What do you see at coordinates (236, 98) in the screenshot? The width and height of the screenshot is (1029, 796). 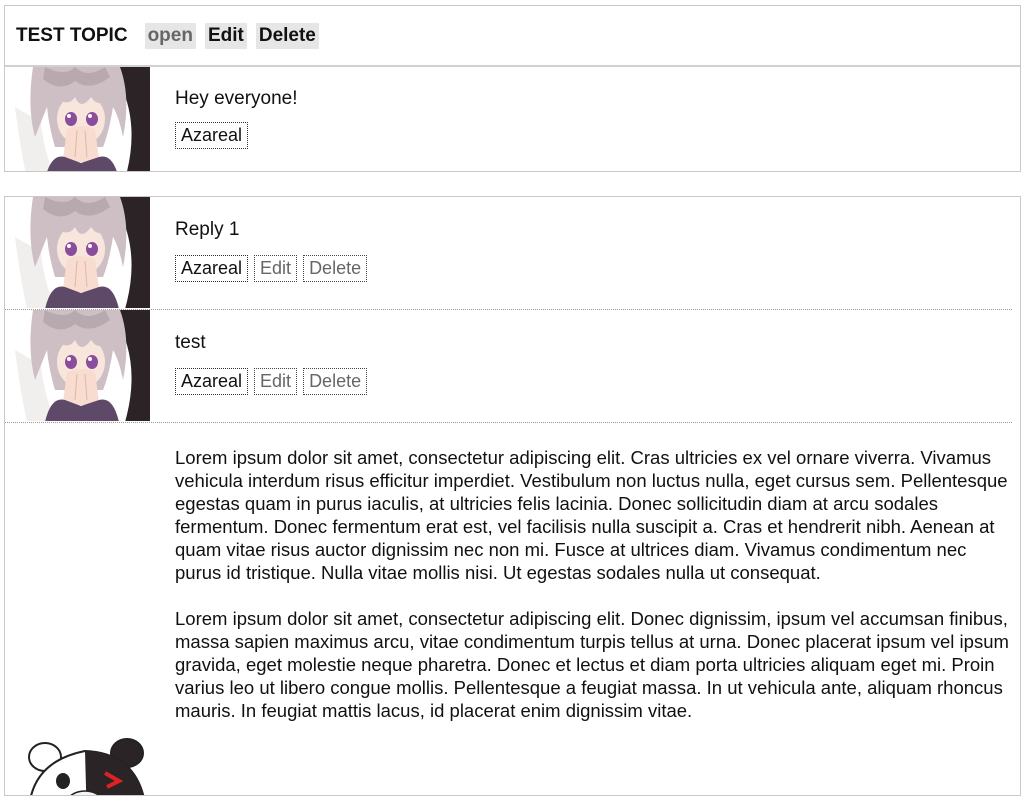 I see `post-text: Hey everyone!` at bounding box center [236, 98].